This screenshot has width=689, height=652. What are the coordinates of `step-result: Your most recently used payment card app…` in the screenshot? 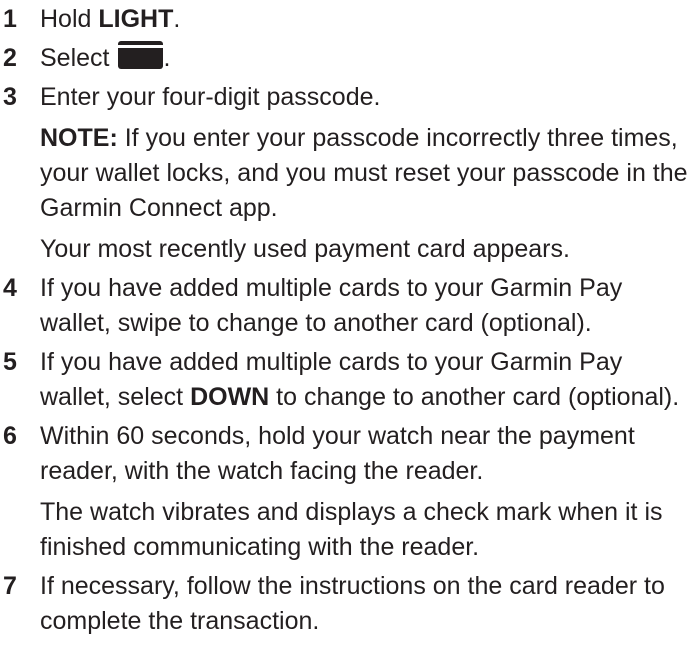 It's located at (305, 249).